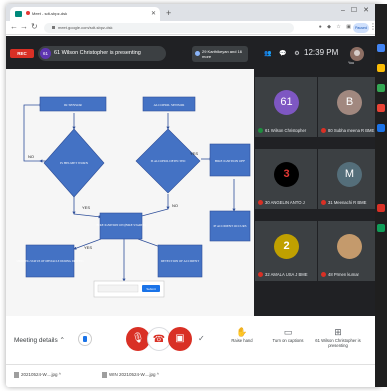  I want to click on raise-hand-label: Raise hand, so click(242, 340).